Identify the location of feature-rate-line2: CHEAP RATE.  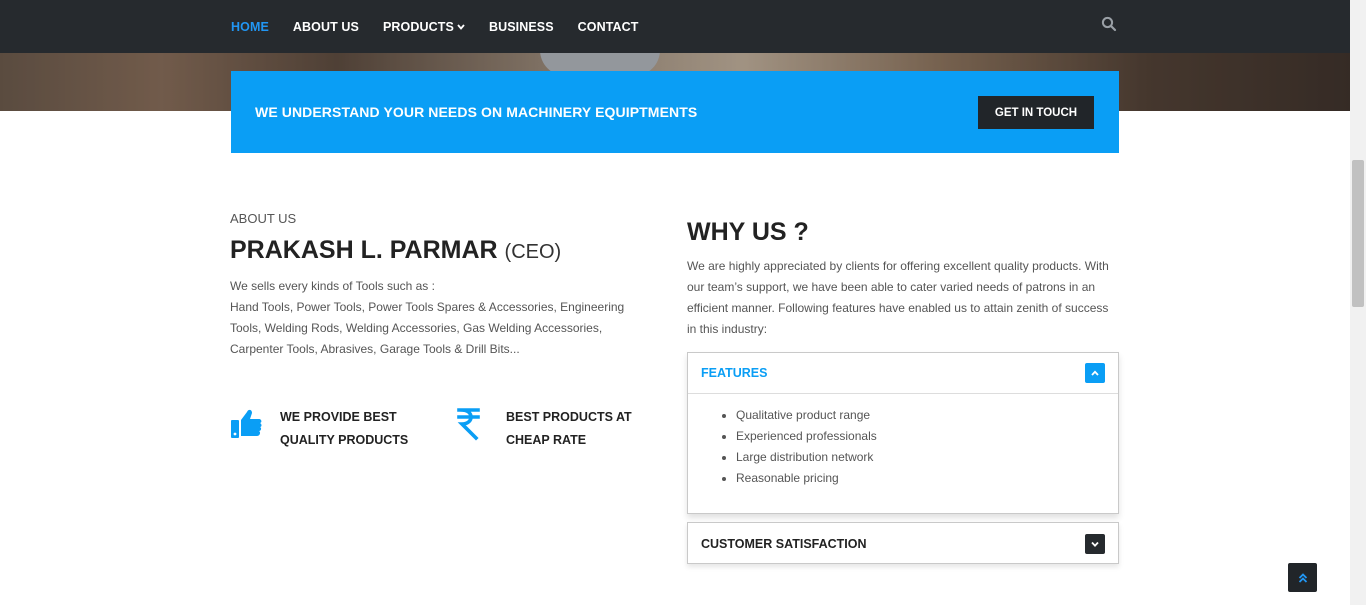
(546, 440).